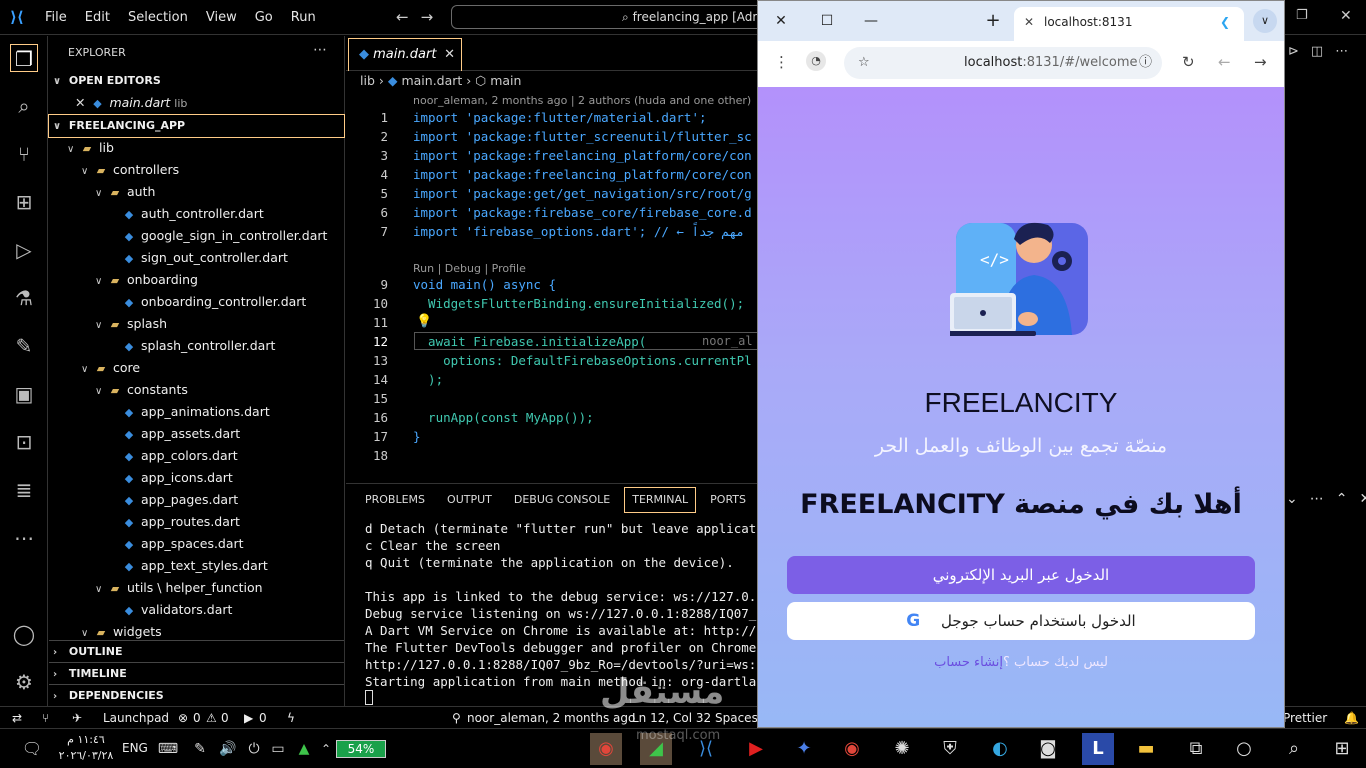 This screenshot has width=1366, height=768. Describe the element at coordinates (24, 346) in the screenshot. I see `pen-icon: ✎` at that location.